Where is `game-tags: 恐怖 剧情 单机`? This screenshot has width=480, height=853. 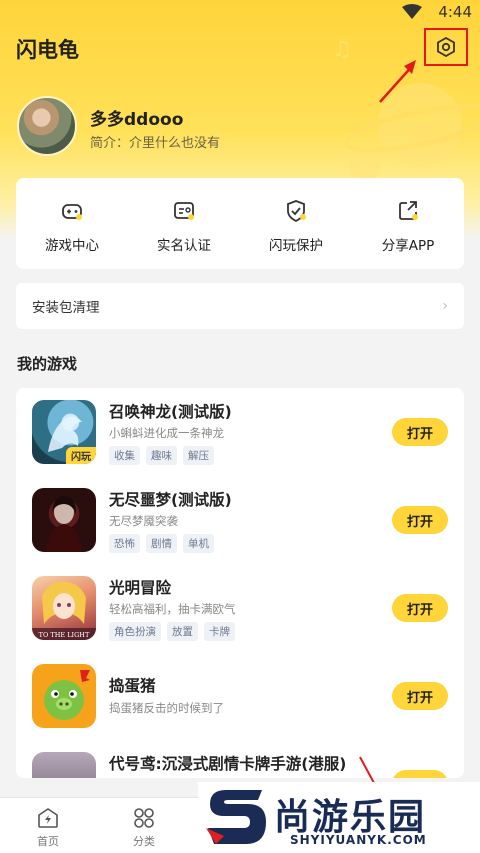 game-tags: 恐怖 剧情 单机 is located at coordinates (161, 543).